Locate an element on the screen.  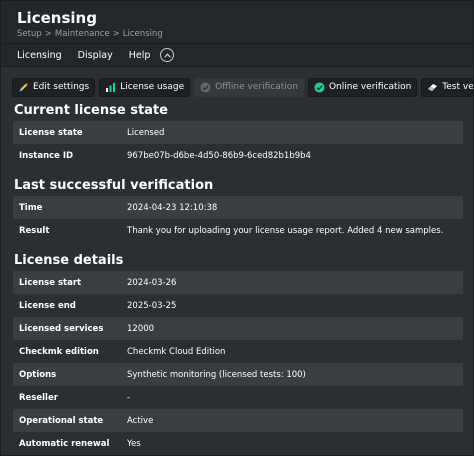
row-key: Reseller is located at coordinates (70, 397).